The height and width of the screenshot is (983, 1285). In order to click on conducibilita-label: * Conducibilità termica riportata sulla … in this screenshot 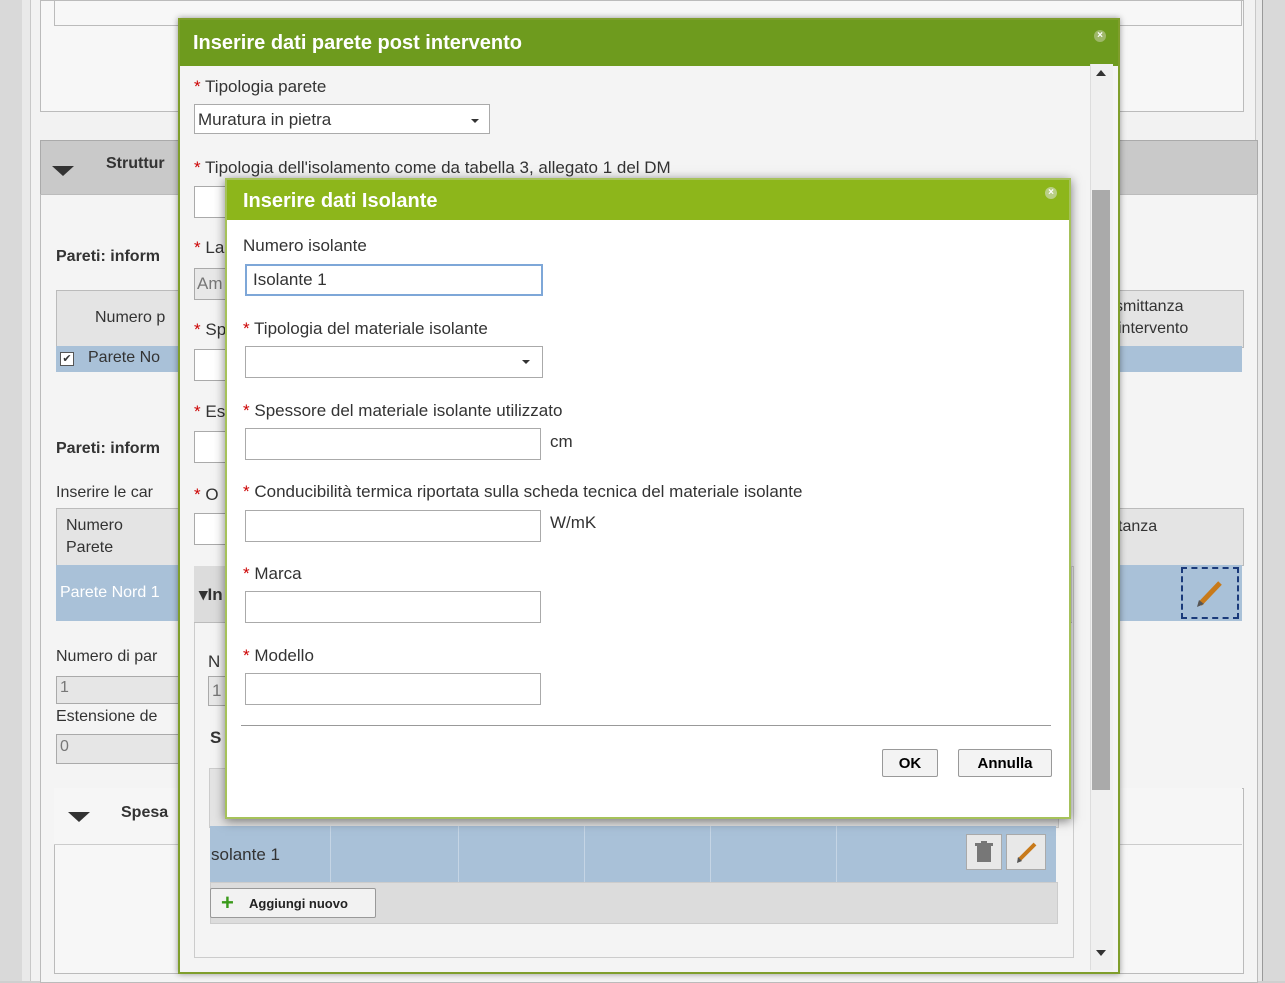, I will do `click(523, 491)`.